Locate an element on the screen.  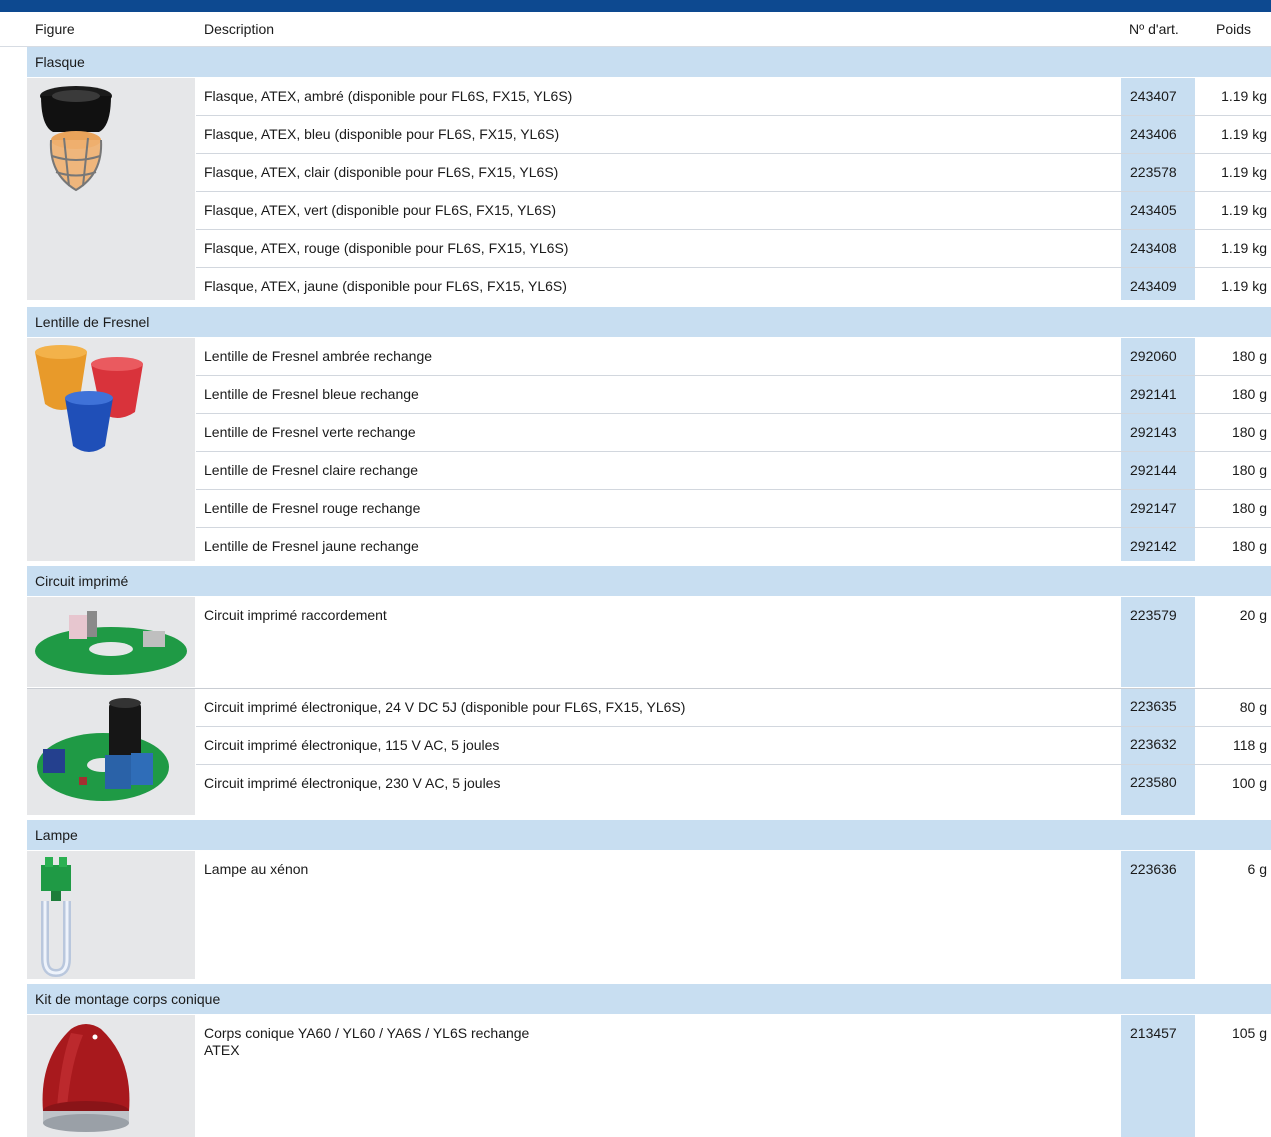
header-figure: Figure is located at coordinates (55, 29).